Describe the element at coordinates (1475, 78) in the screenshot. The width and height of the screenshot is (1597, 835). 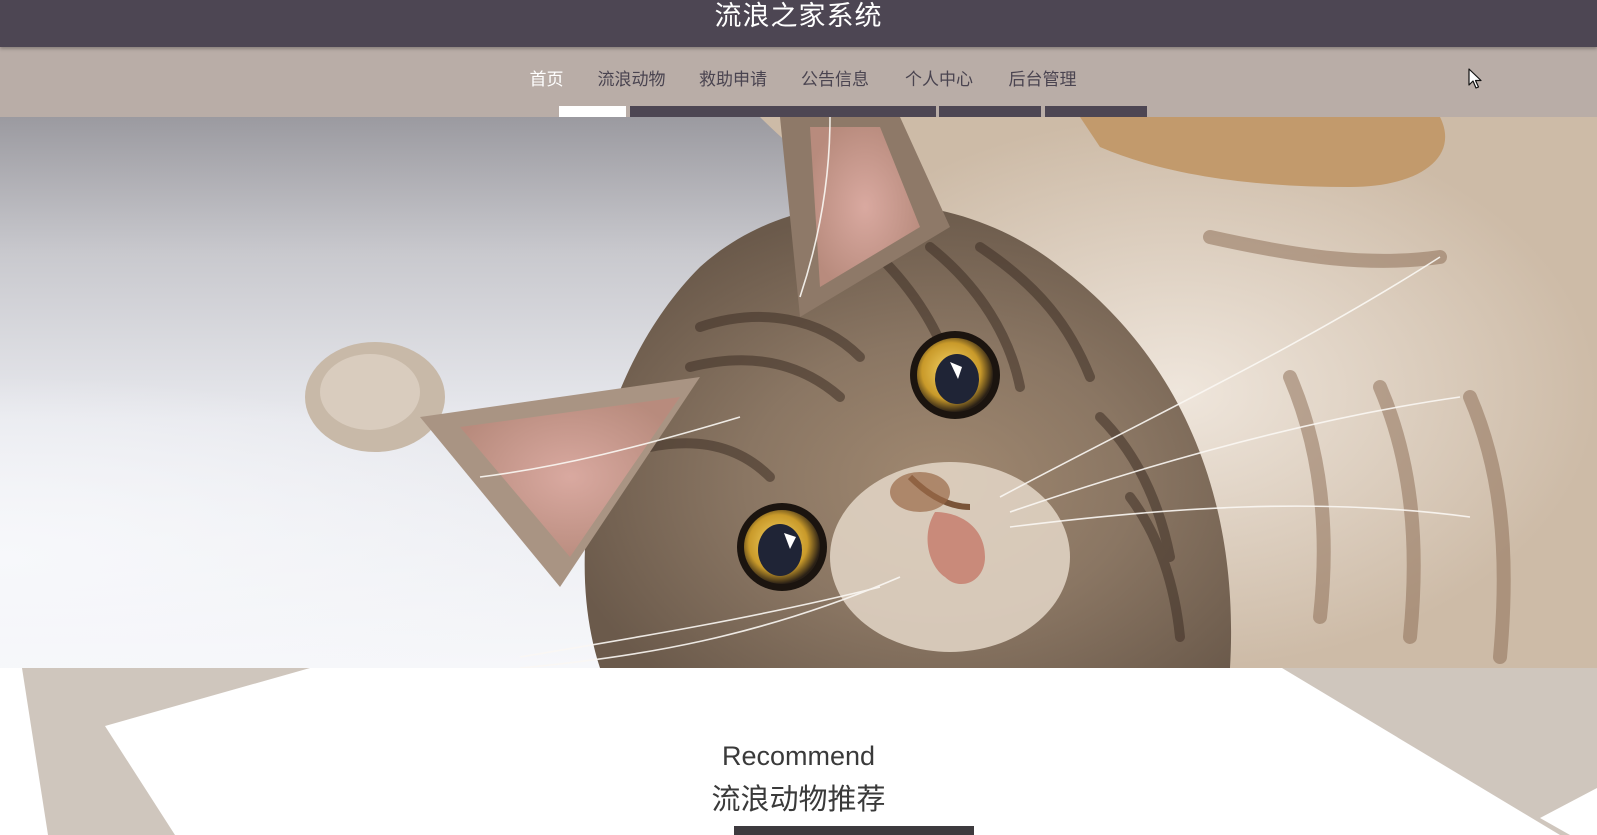
I see `mouse-cursor-icon` at that location.